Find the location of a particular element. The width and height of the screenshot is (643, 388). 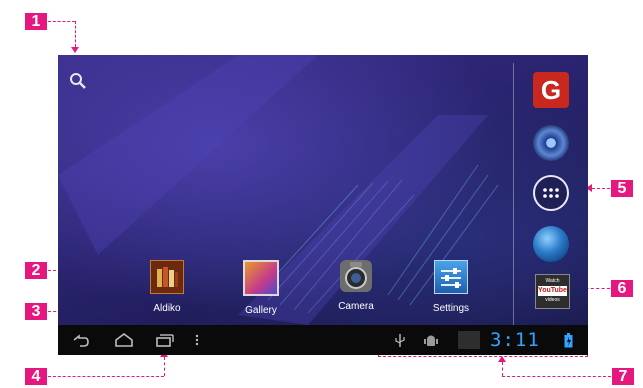

callout-7-leader is located at coordinates (556, 376).